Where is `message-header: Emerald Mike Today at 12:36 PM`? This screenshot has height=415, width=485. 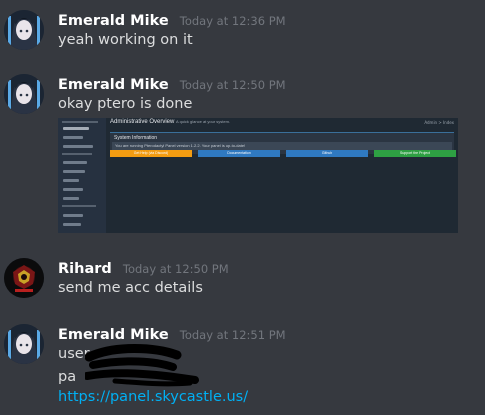 message-header: Emerald Mike Today at 12:36 PM is located at coordinates (172, 19).